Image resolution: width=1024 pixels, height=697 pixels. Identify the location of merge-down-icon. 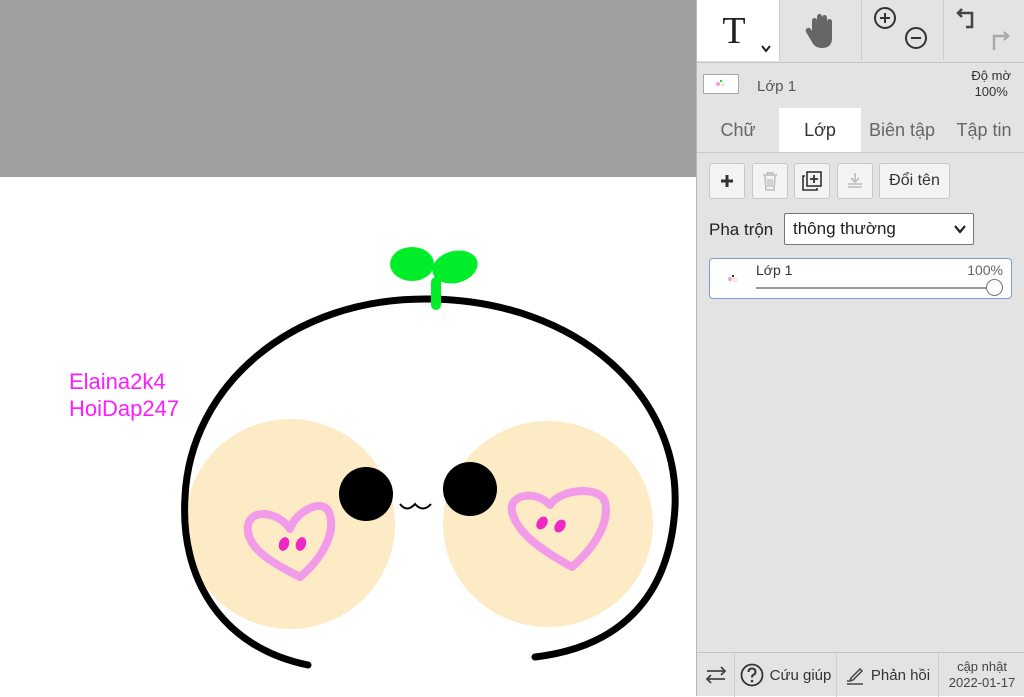
(855, 180).